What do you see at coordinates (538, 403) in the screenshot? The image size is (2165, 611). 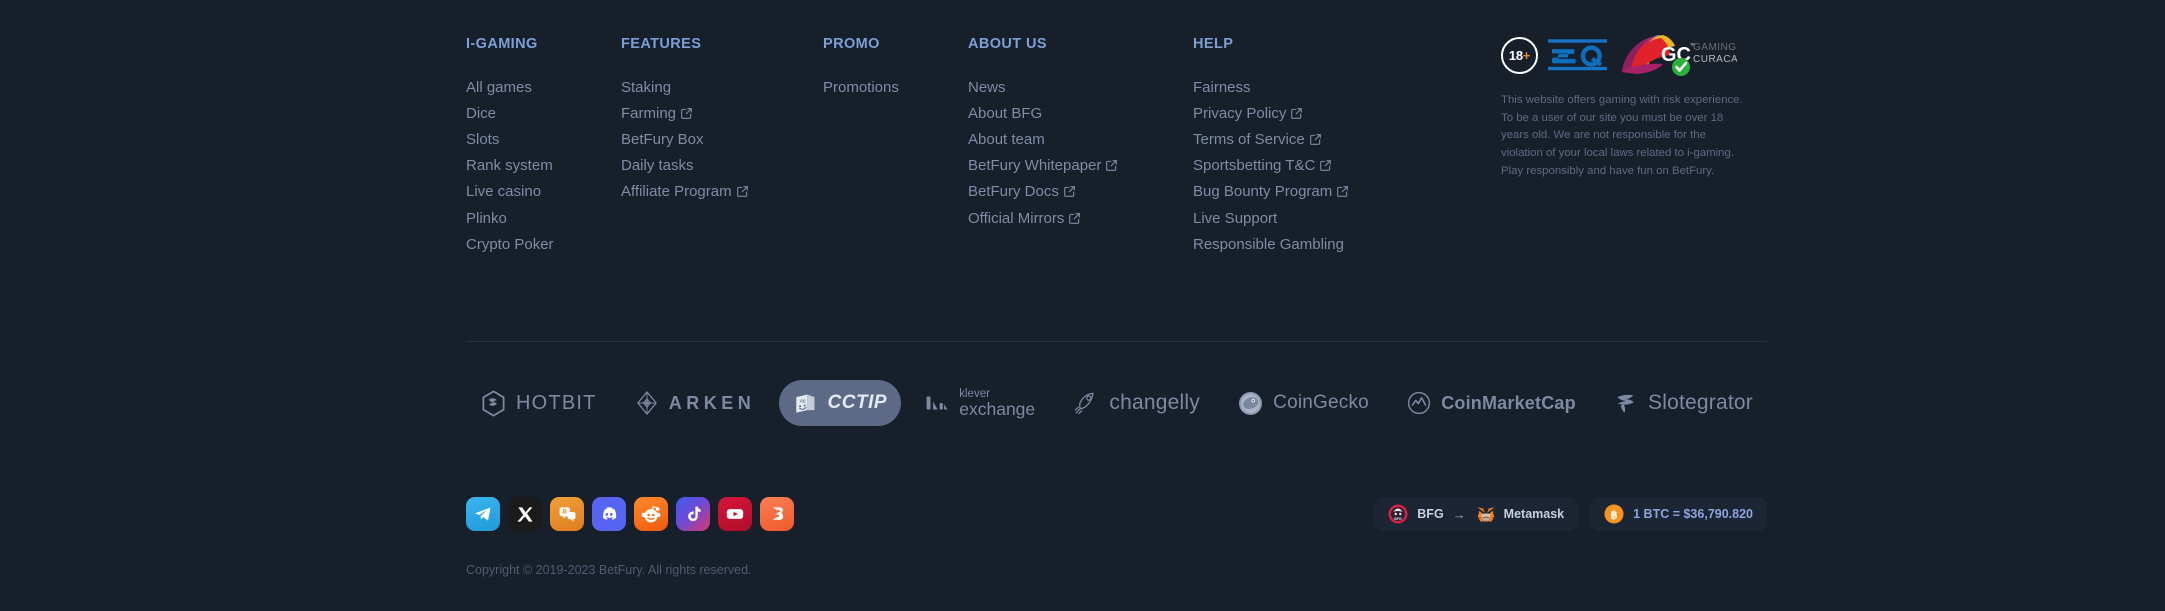 I see `partner-hotbit: HOTBIT` at bounding box center [538, 403].